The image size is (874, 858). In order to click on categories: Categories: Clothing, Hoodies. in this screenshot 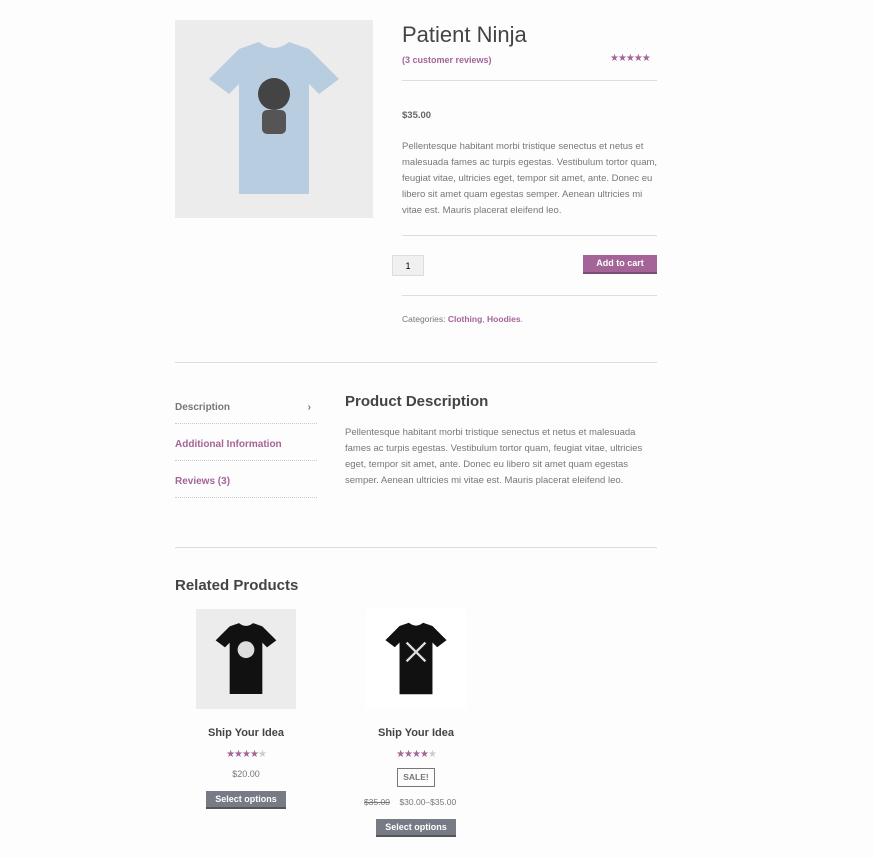, I will do `click(462, 319)`.